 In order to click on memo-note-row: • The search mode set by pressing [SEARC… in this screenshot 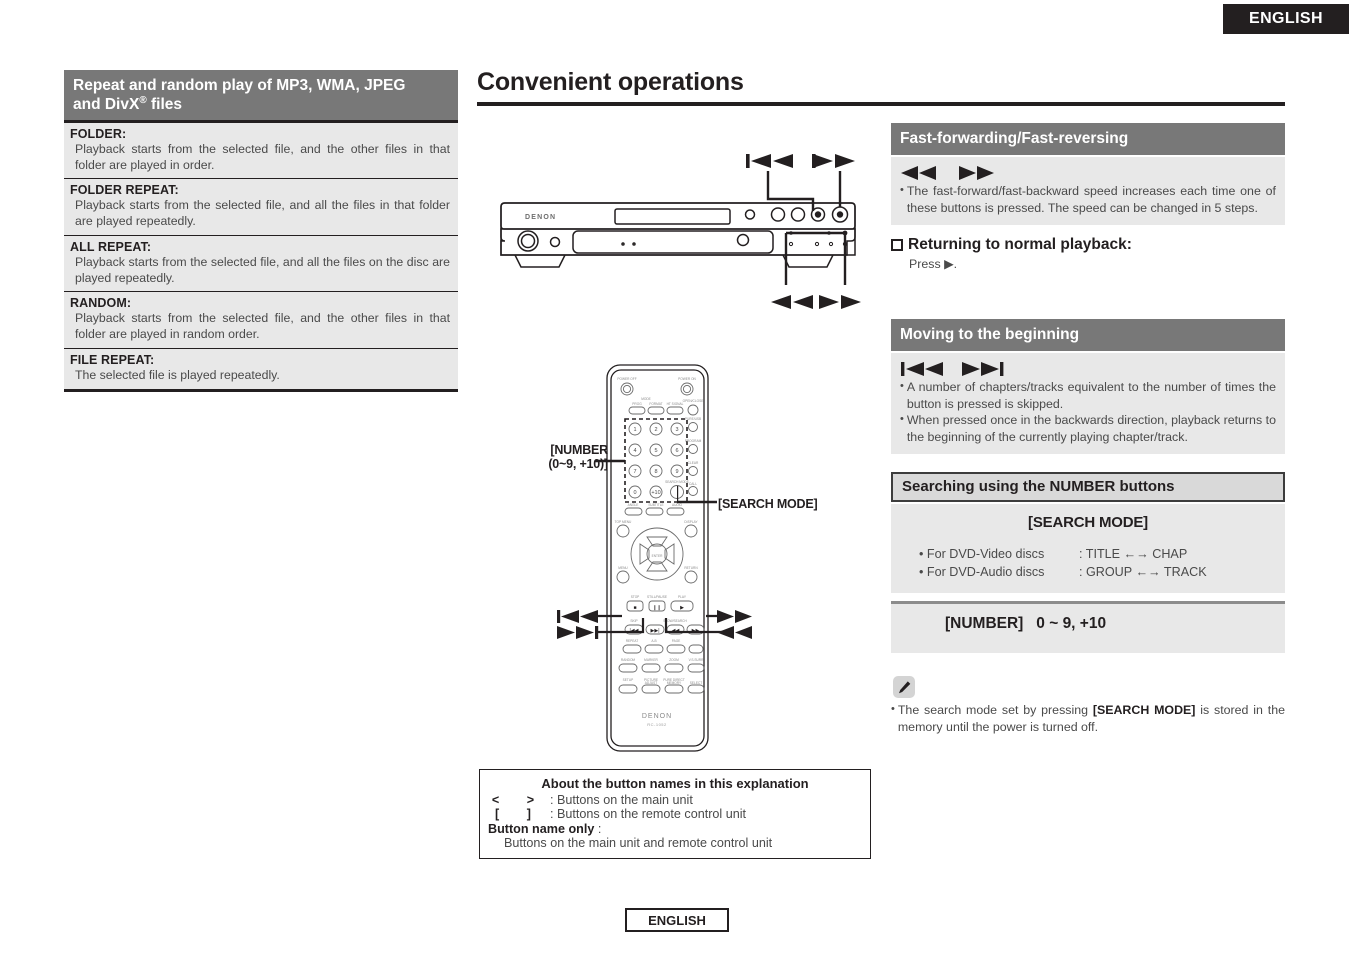, I will do `click(1088, 718)`.